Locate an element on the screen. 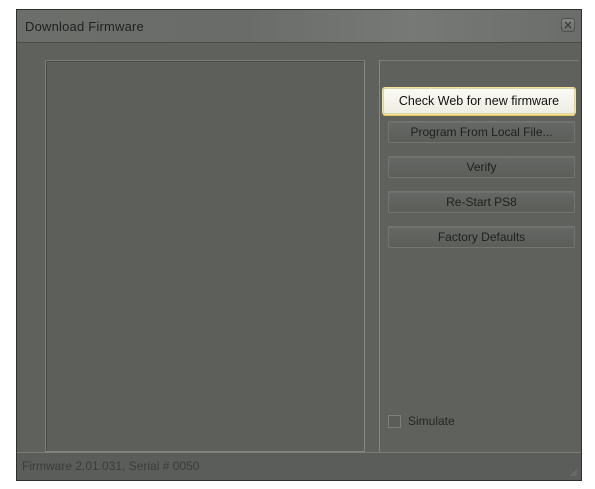  verify-button: Verify is located at coordinates (481, 167).